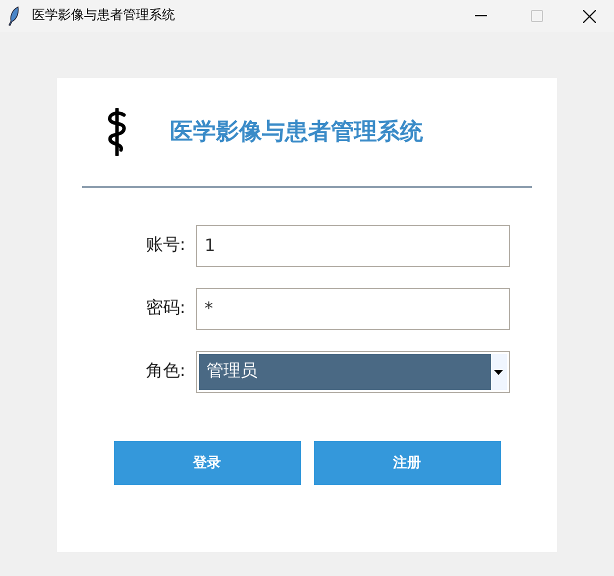 The height and width of the screenshot is (576, 614). What do you see at coordinates (207, 463) in the screenshot?
I see `login-button: 登录` at bounding box center [207, 463].